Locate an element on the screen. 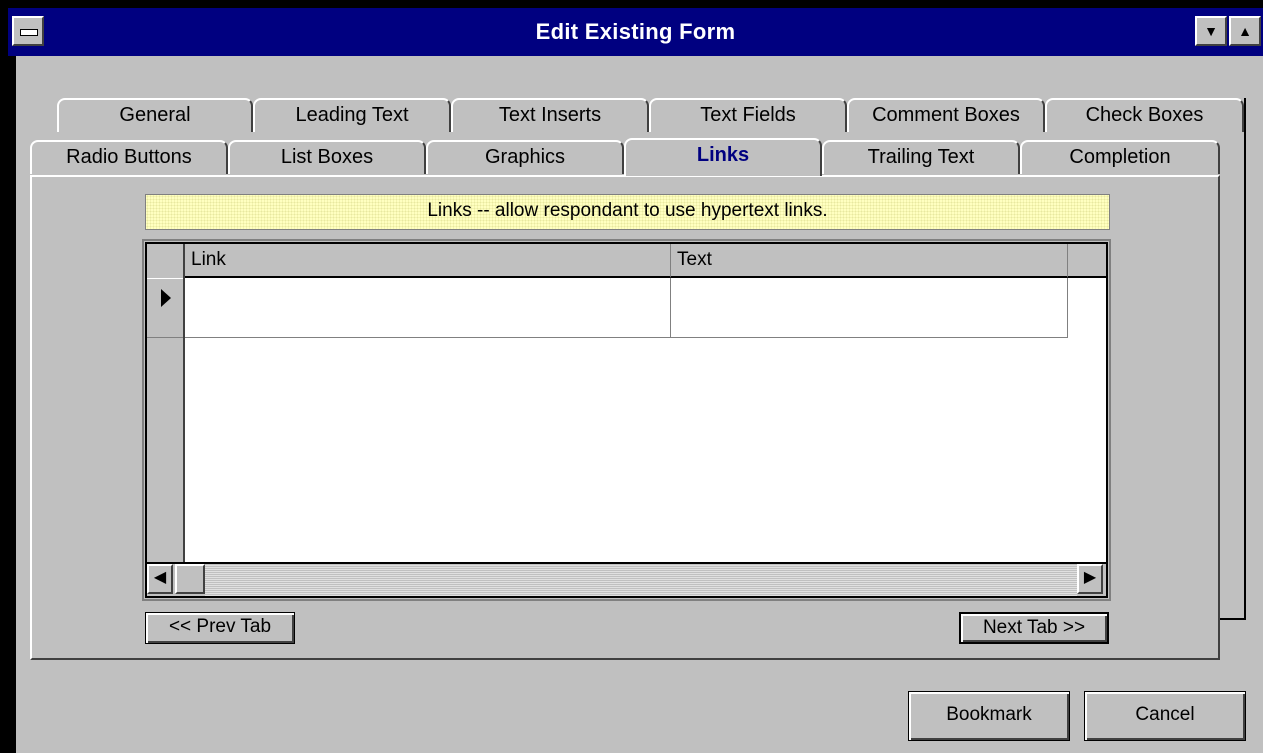 The height and width of the screenshot is (753, 1263). bookmark-button: Bookmark is located at coordinates (989, 716).